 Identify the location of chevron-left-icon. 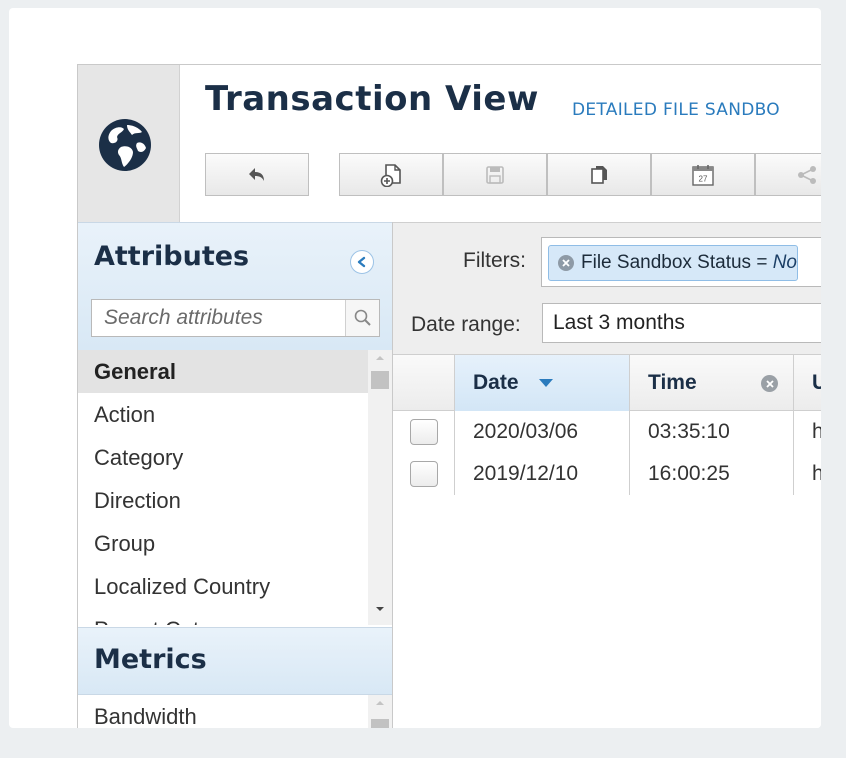
(361, 262).